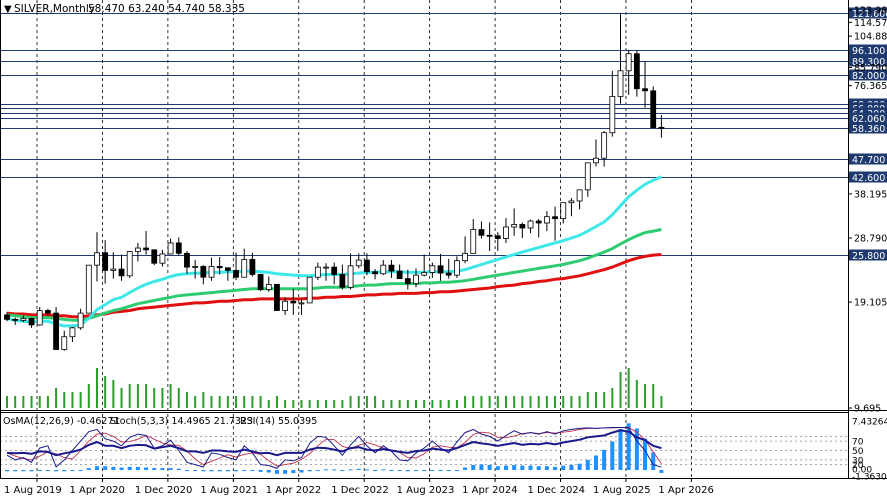  I want to click on symbol-title: SILVER,Monthly, so click(54, 9).